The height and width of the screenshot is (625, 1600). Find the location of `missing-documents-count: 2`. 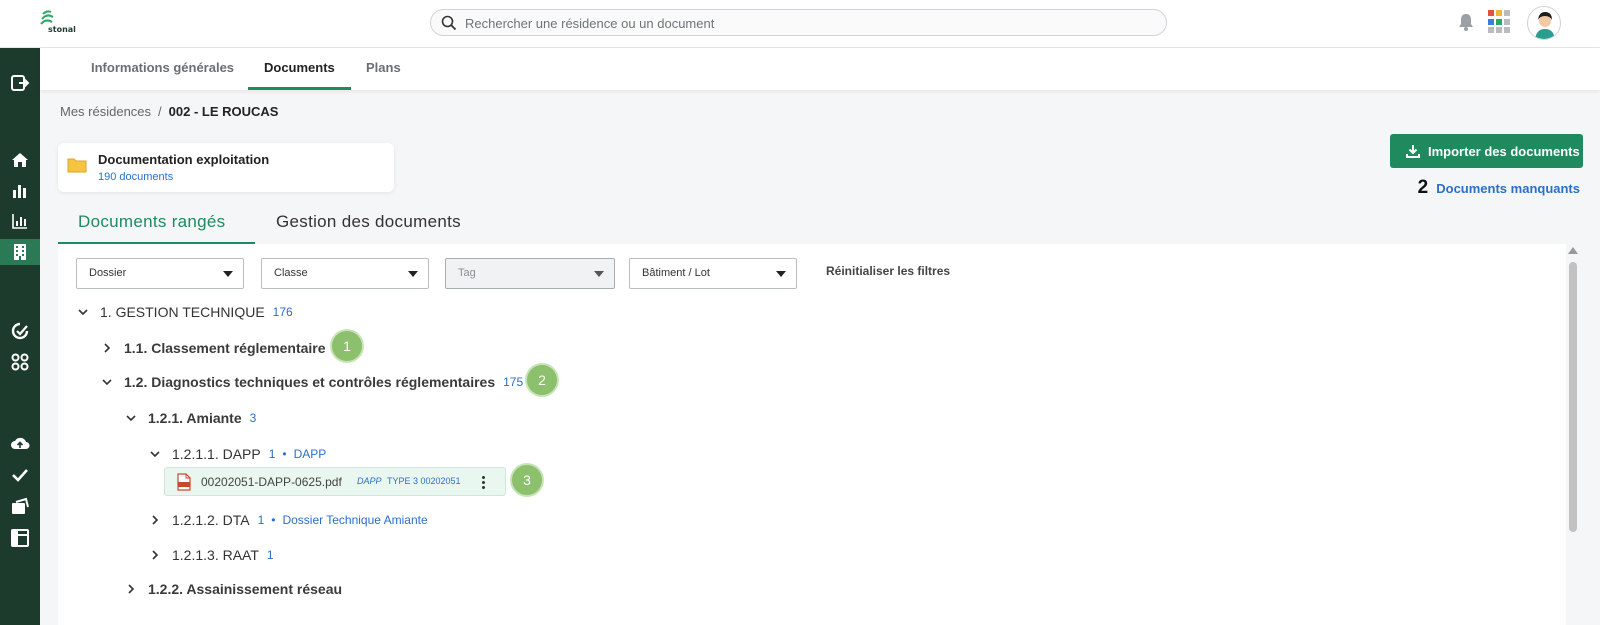

missing-documents-count: 2 is located at coordinates (1423, 187).